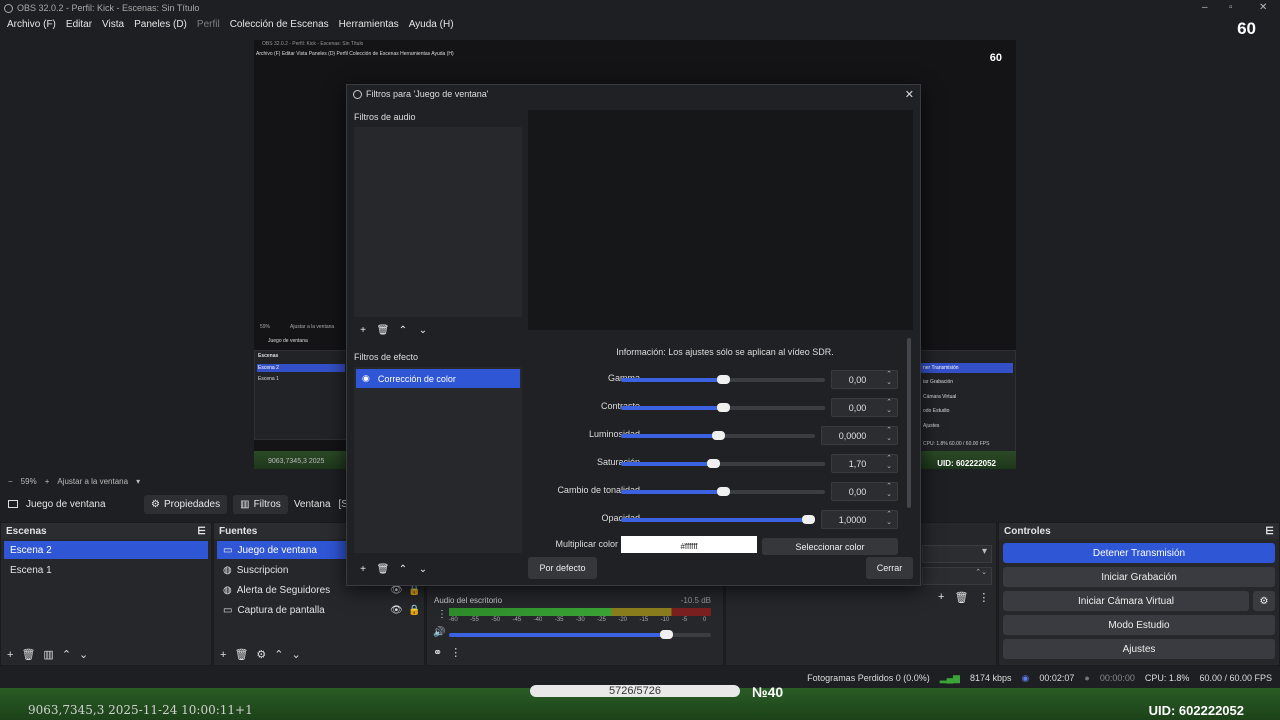  Describe the element at coordinates (31, 24) in the screenshot. I see `menu-archivo: Archivo (F)` at that location.